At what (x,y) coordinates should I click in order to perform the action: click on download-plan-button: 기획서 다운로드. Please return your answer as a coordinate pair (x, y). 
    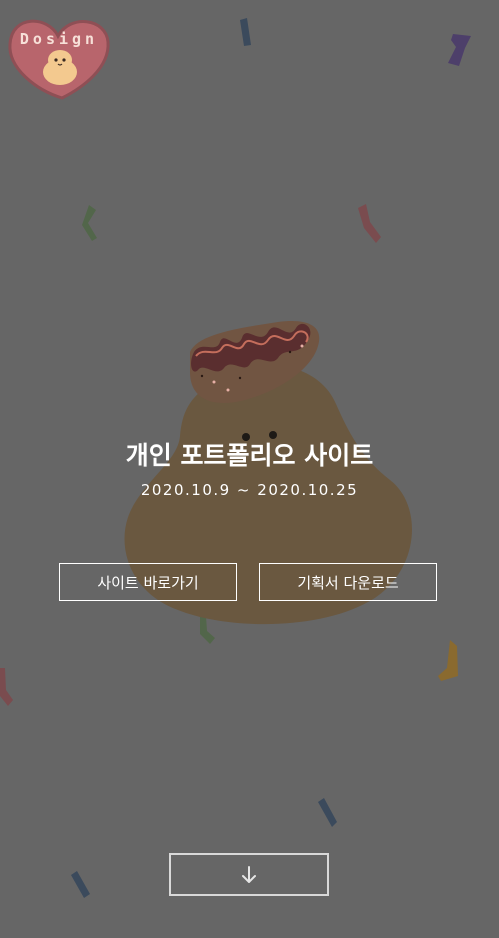
    Looking at the image, I should click on (348, 582).